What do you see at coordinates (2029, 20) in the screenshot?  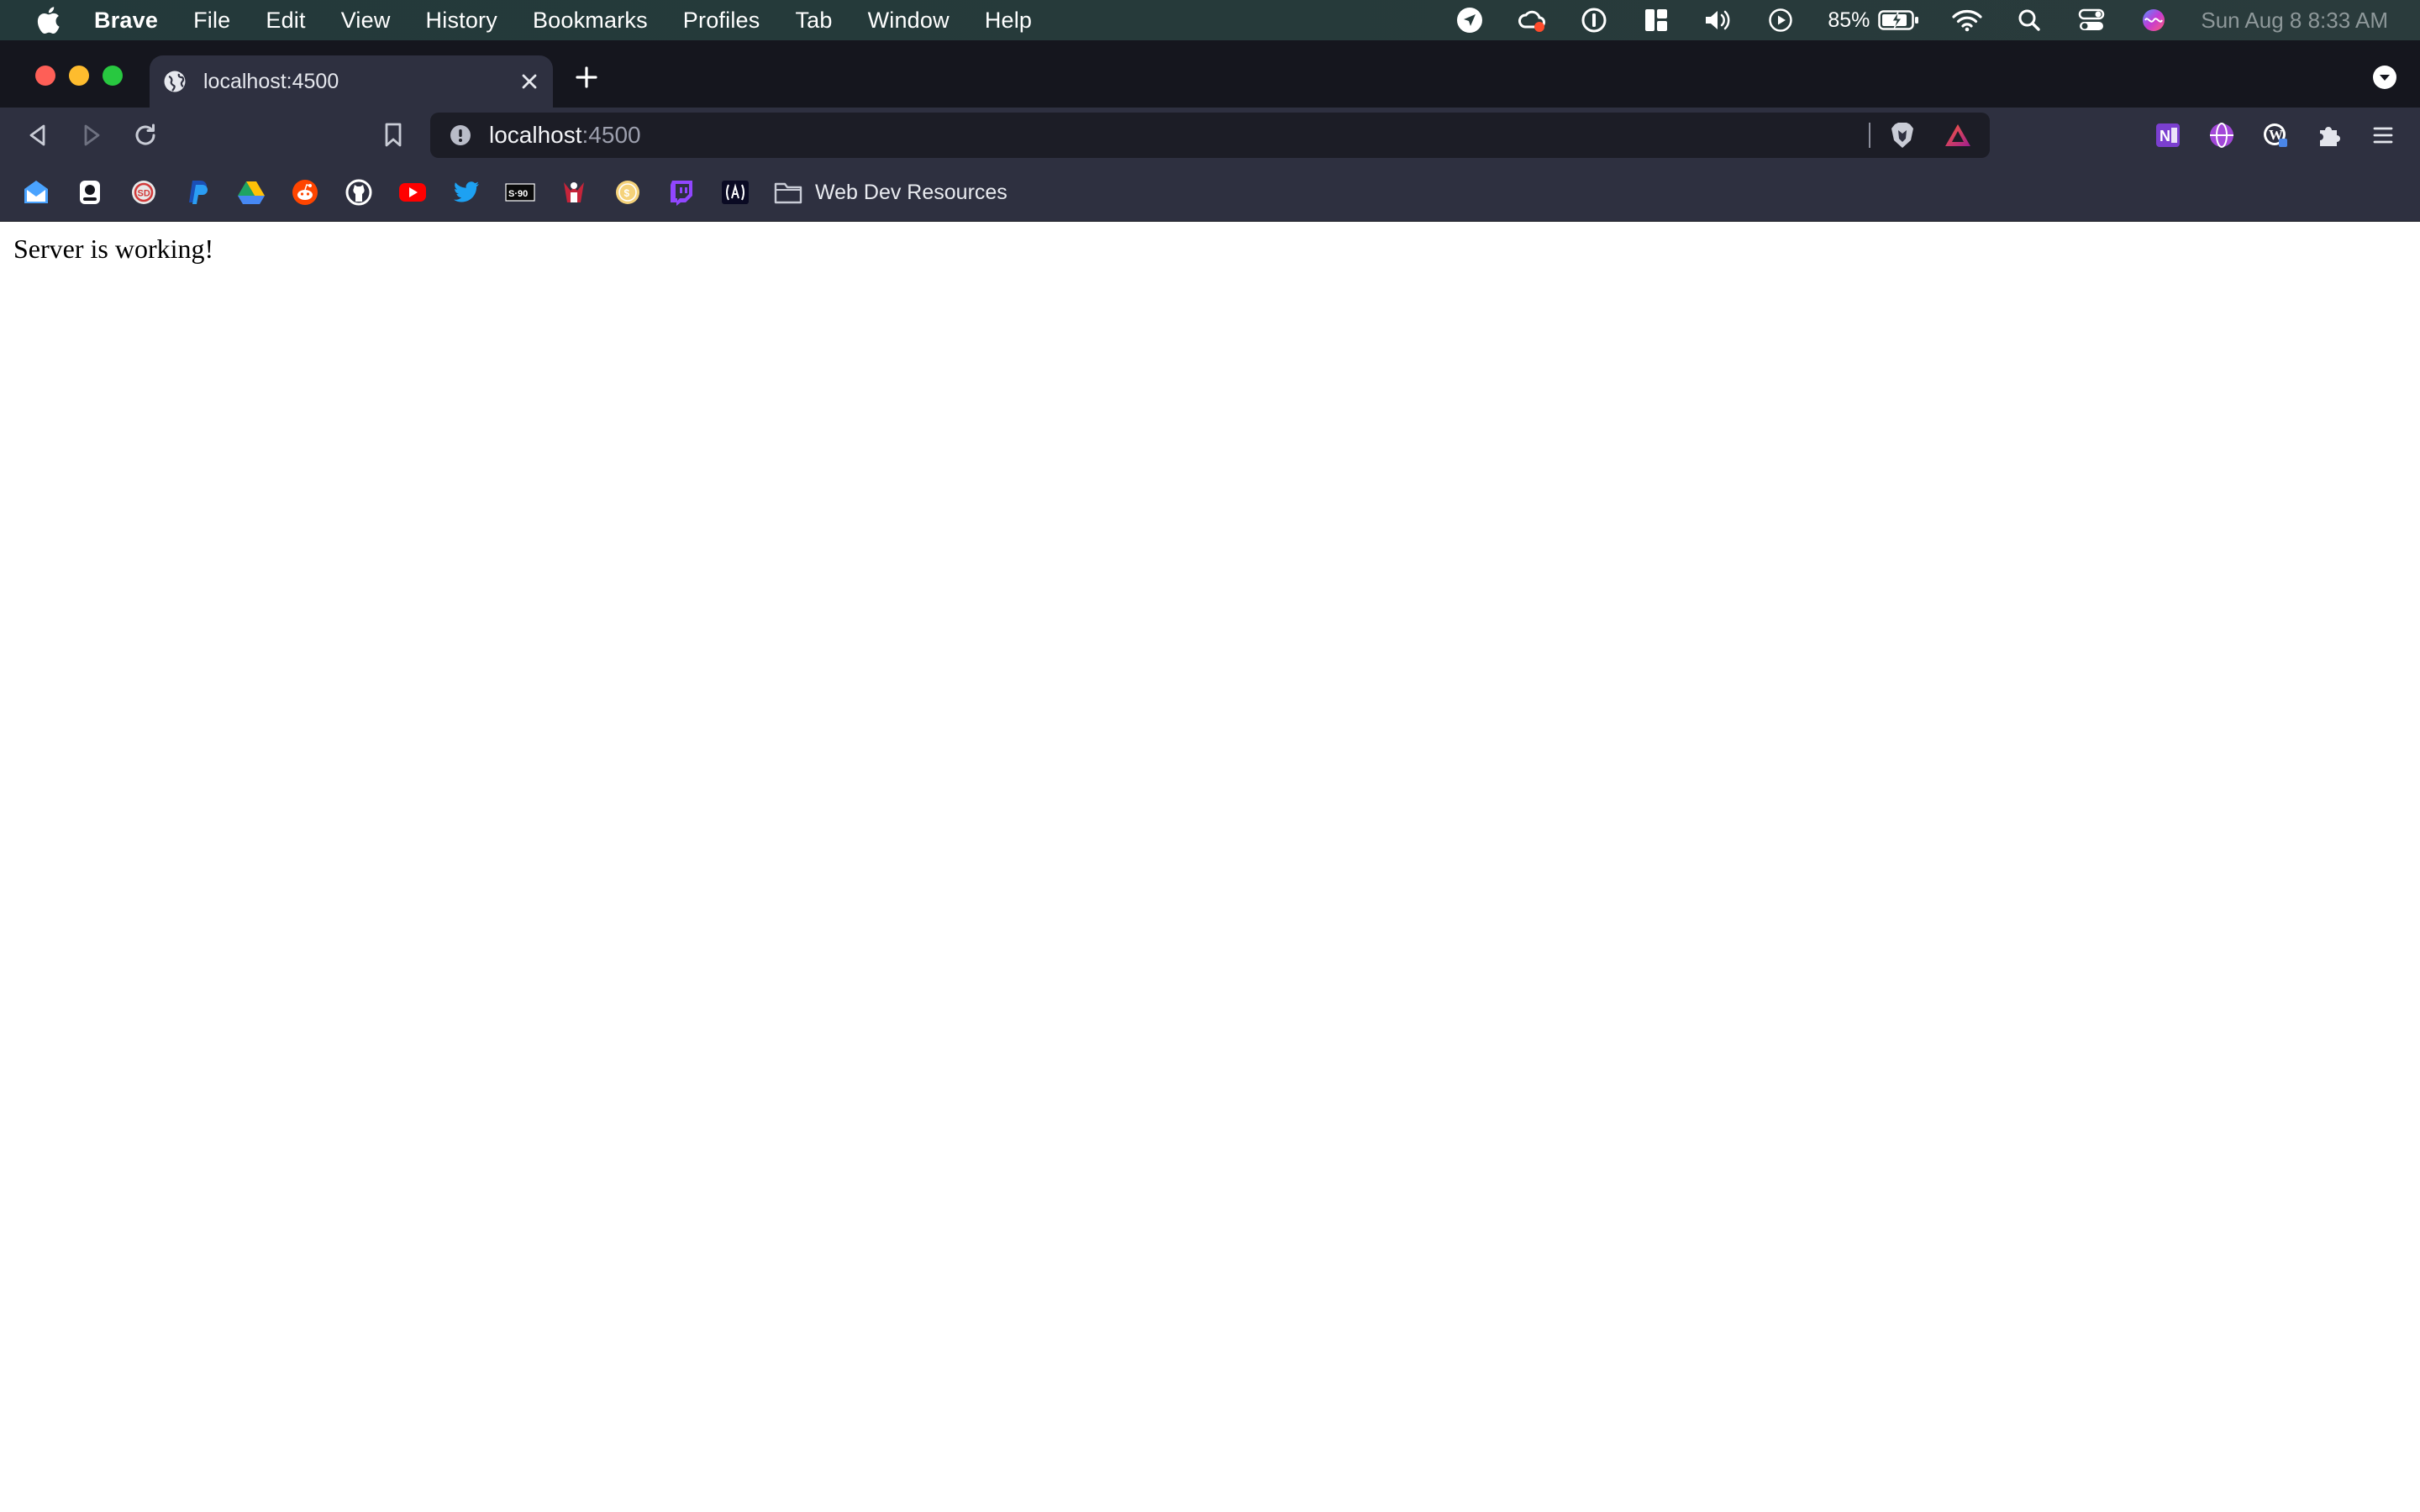 I see `spotlight-search-icon` at bounding box center [2029, 20].